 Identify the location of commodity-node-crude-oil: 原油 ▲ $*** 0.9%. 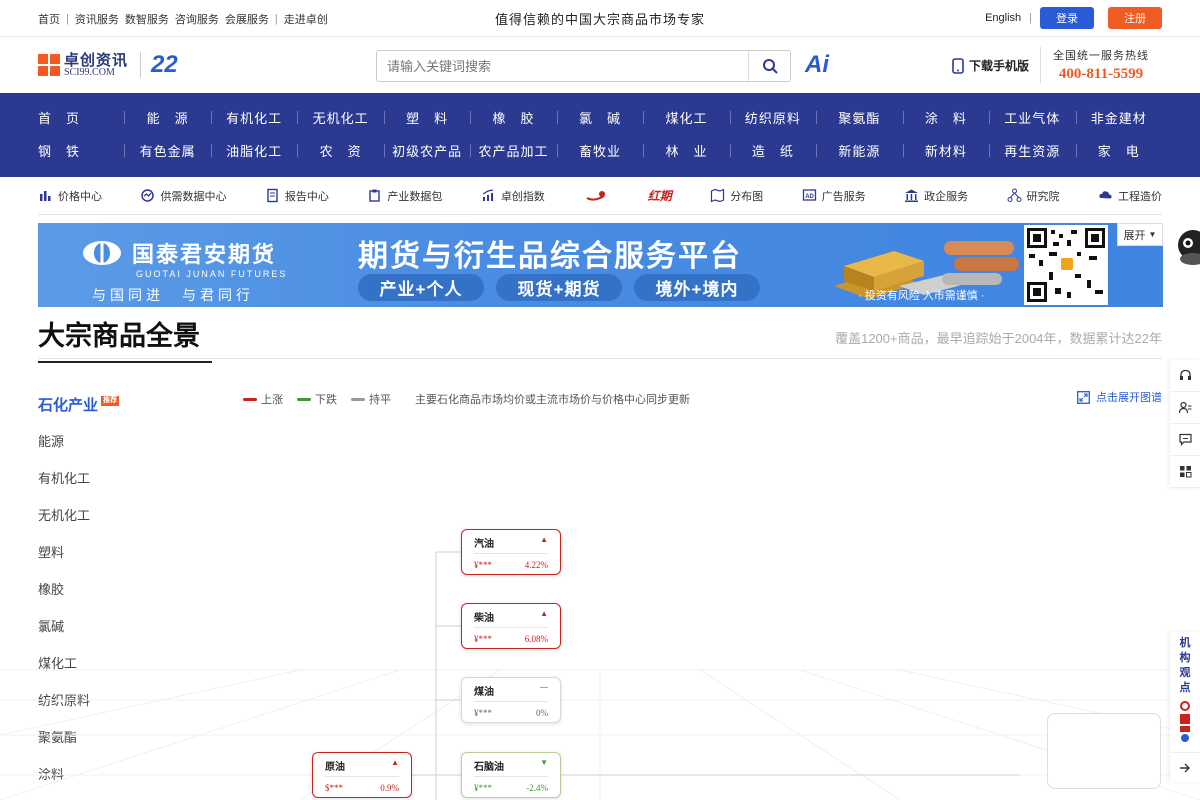
(362, 775).